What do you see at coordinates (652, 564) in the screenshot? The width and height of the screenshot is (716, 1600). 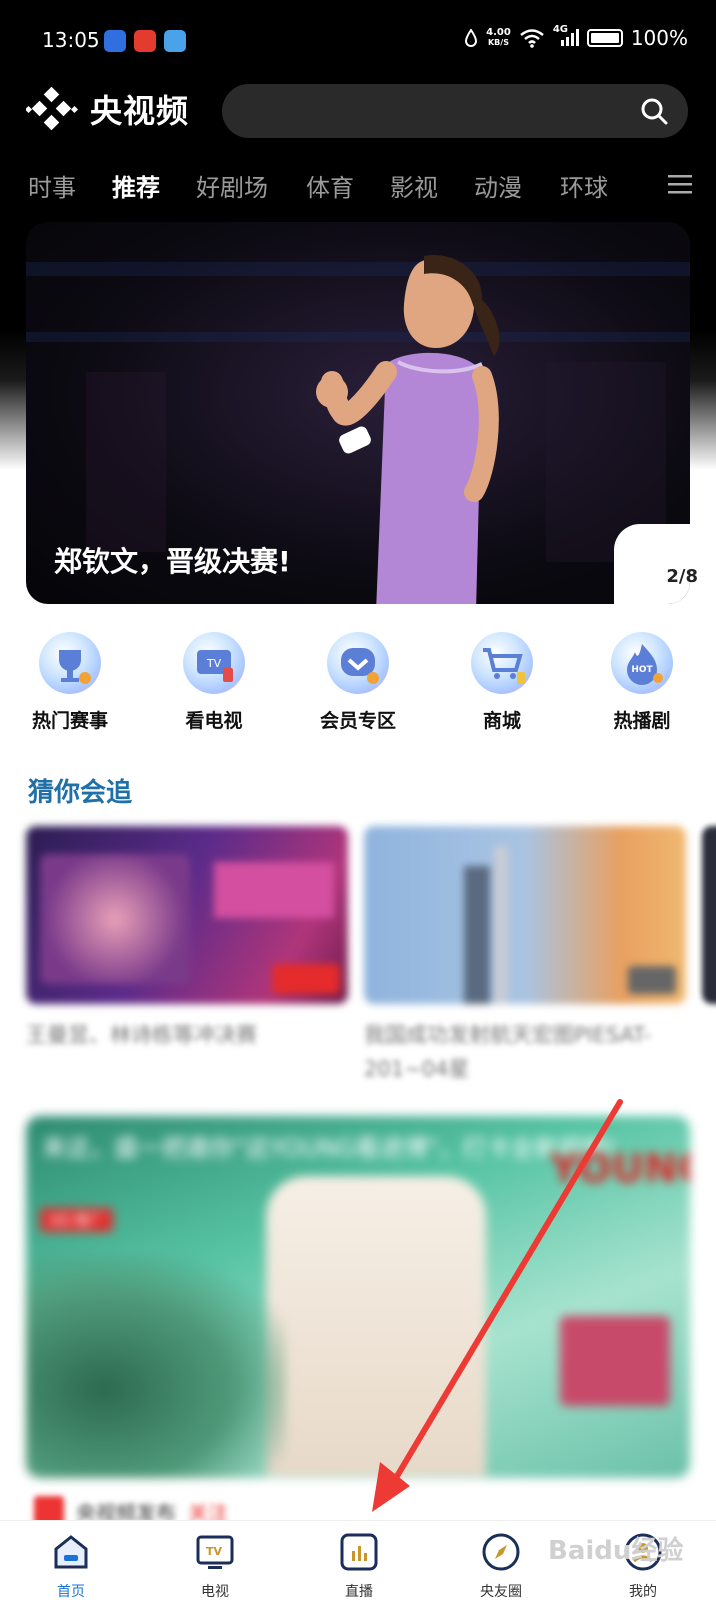 I see `banner-corner` at bounding box center [652, 564].